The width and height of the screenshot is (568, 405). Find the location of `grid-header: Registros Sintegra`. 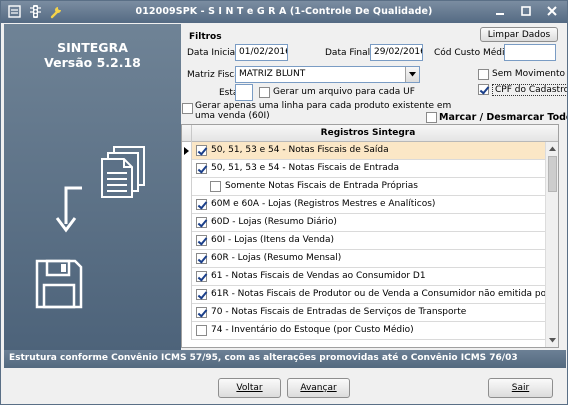

grid-header: Registros Sintegra is located at coordinates (370, 133).